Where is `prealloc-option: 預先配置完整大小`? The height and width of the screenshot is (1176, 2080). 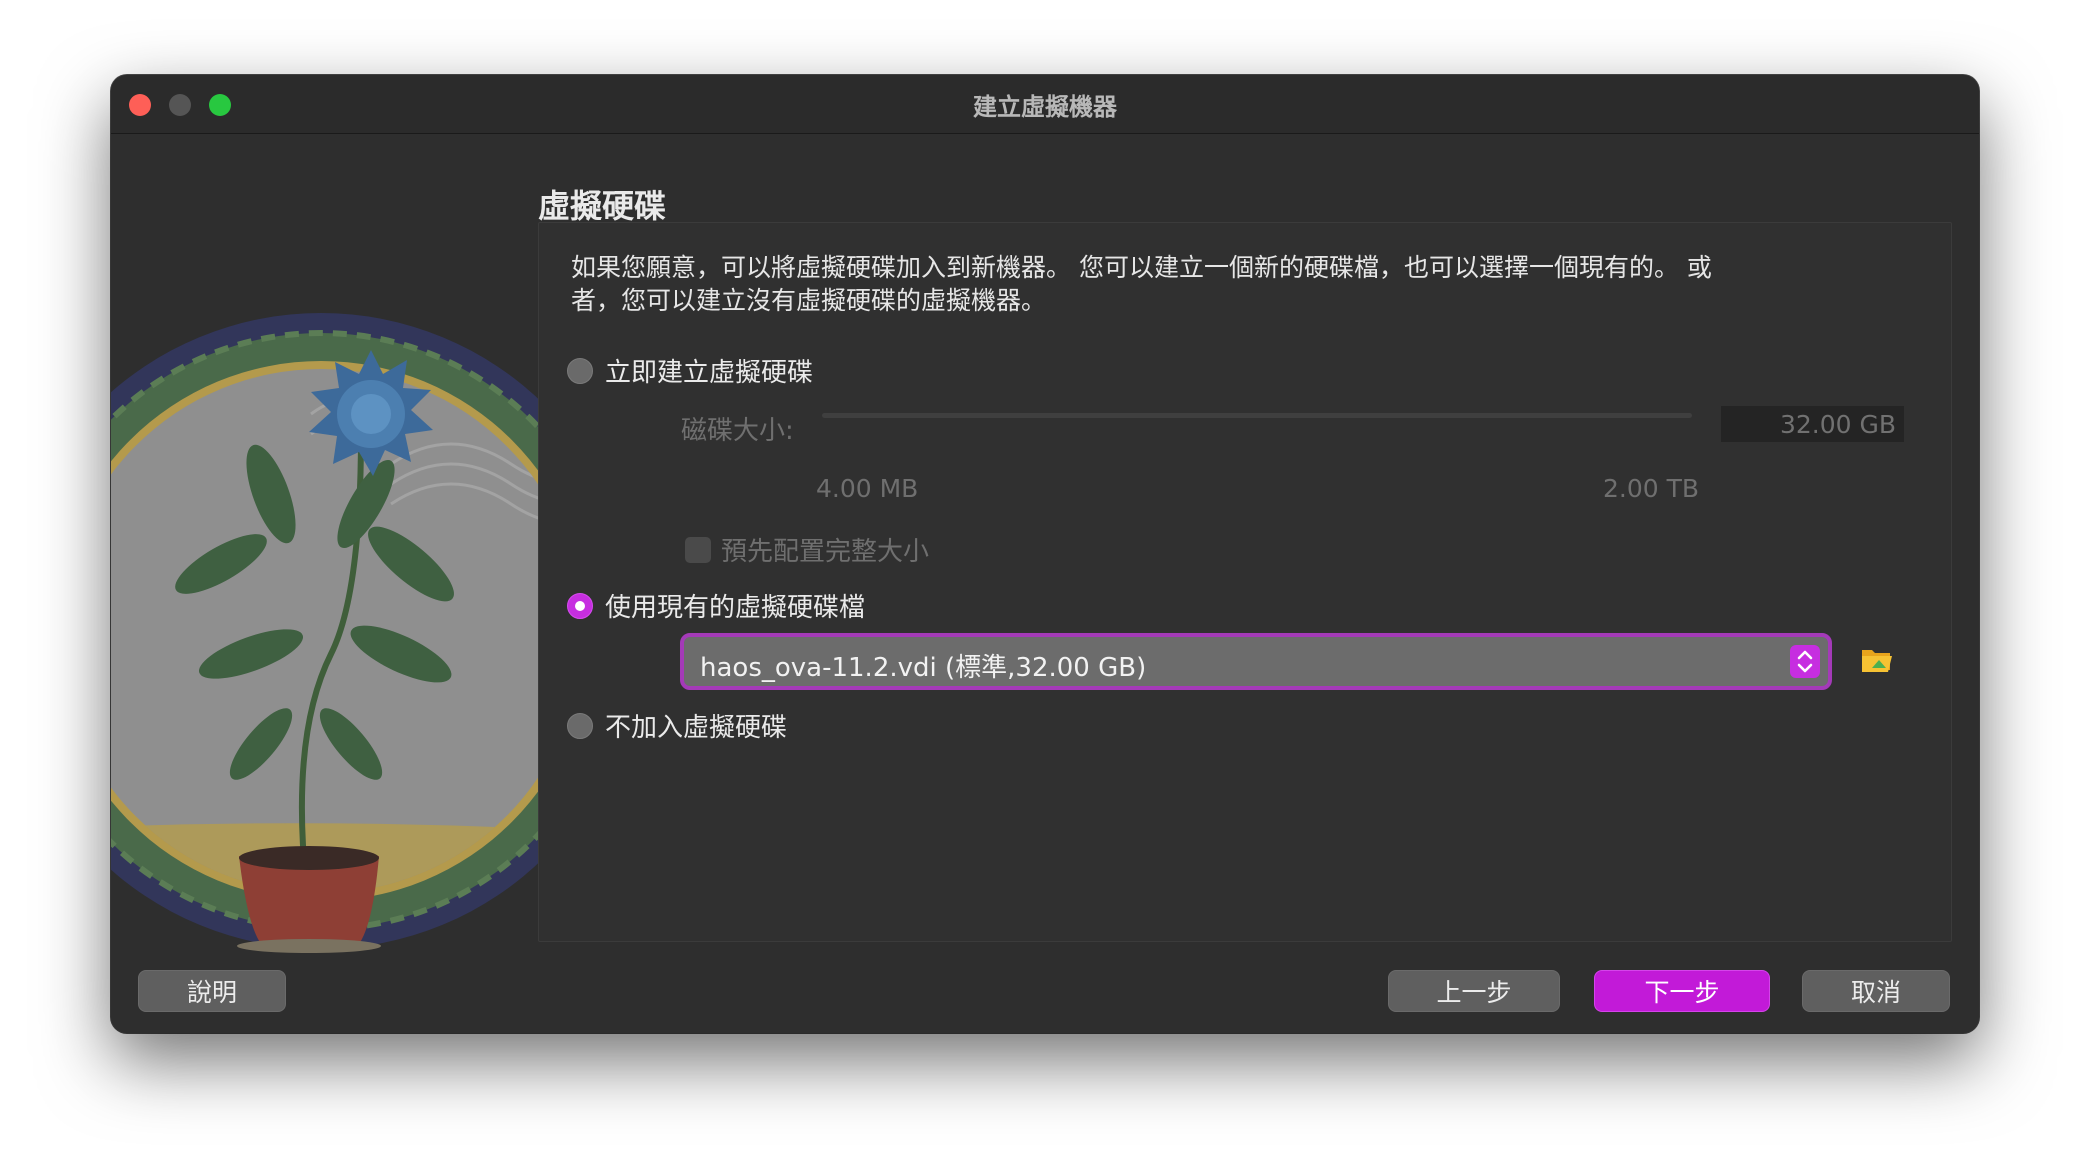
prealloc-option: 預先配置完整大小 is located at coordinates (807, 549).